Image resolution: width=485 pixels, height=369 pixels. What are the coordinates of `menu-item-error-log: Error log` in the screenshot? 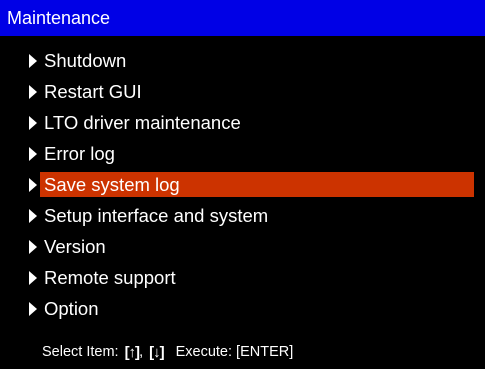 It's located at (242, 153).